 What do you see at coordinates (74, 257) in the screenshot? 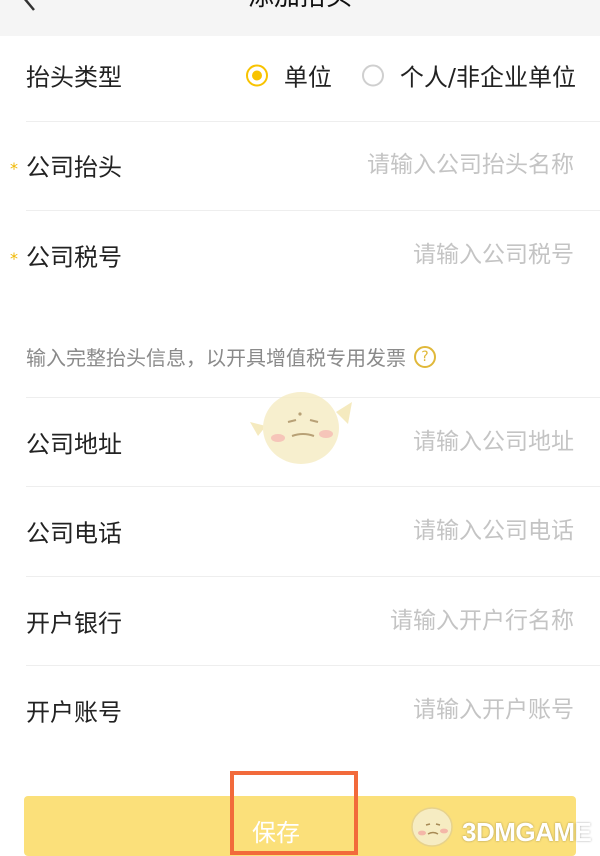
I see `tax-number-label: 公司税号` at bounding box center [74, 257].